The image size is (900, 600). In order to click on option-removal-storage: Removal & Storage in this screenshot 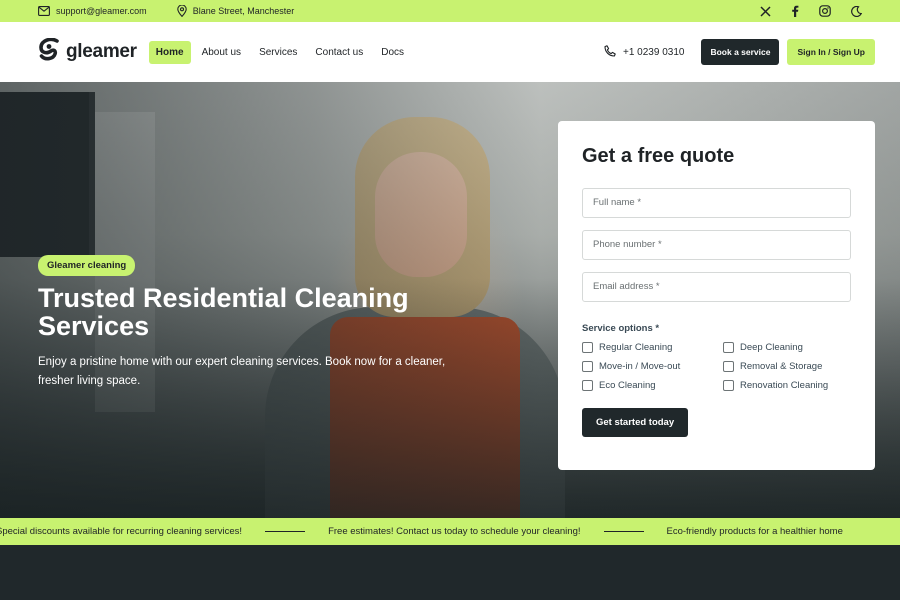, I will do `click(787, 366)`.